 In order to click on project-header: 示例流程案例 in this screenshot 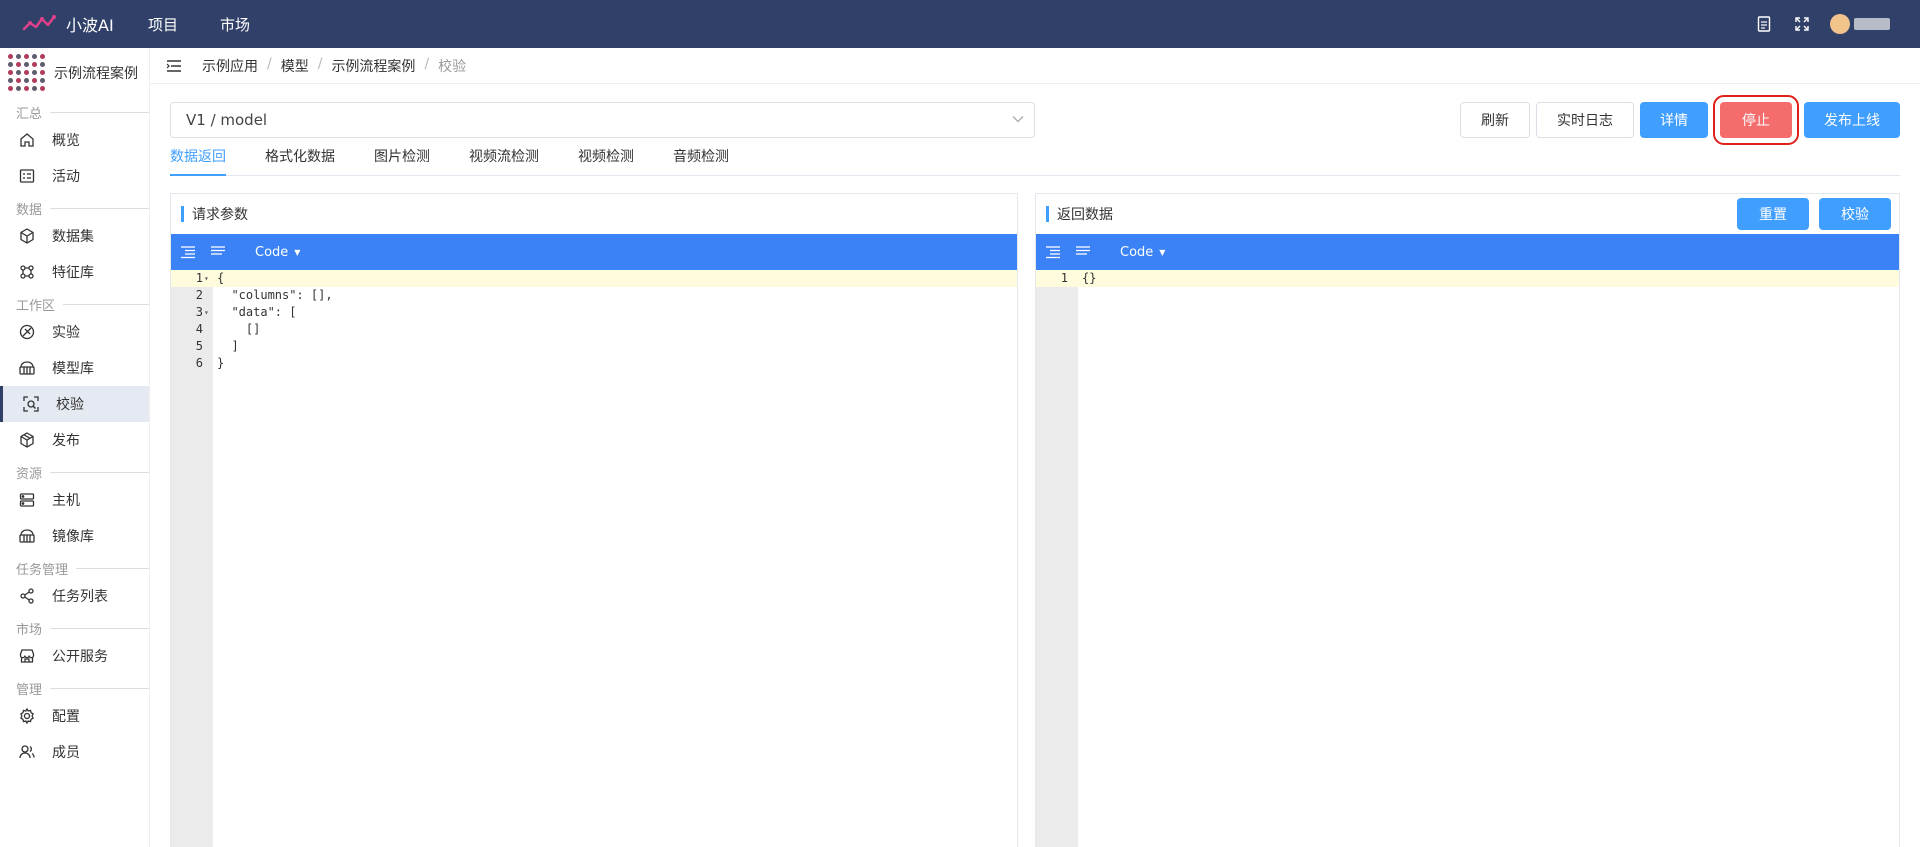, I will do `click(74, 73)`.